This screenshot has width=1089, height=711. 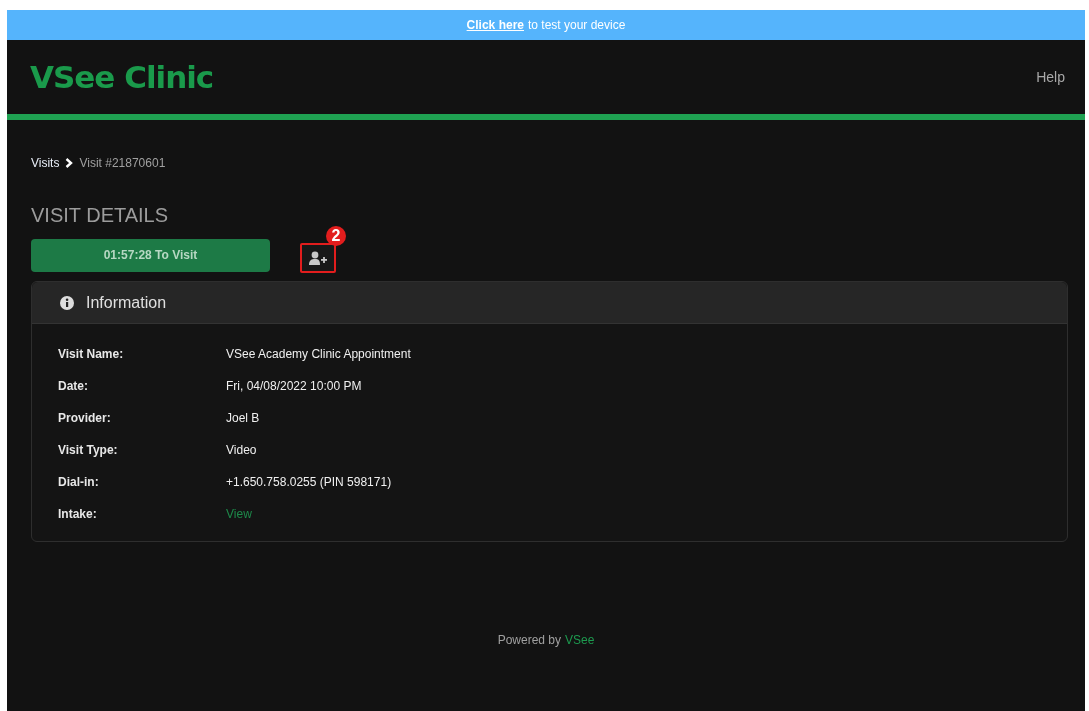 What do you see at coordinates (122, 163) in the screenshot?
I see `breadcrumb-current: Visit #21870601` at bounding box center [122, 163].